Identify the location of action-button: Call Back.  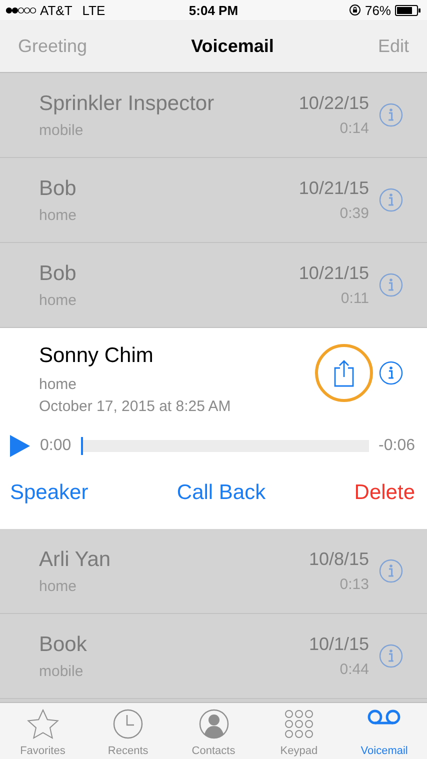
(221, 493).